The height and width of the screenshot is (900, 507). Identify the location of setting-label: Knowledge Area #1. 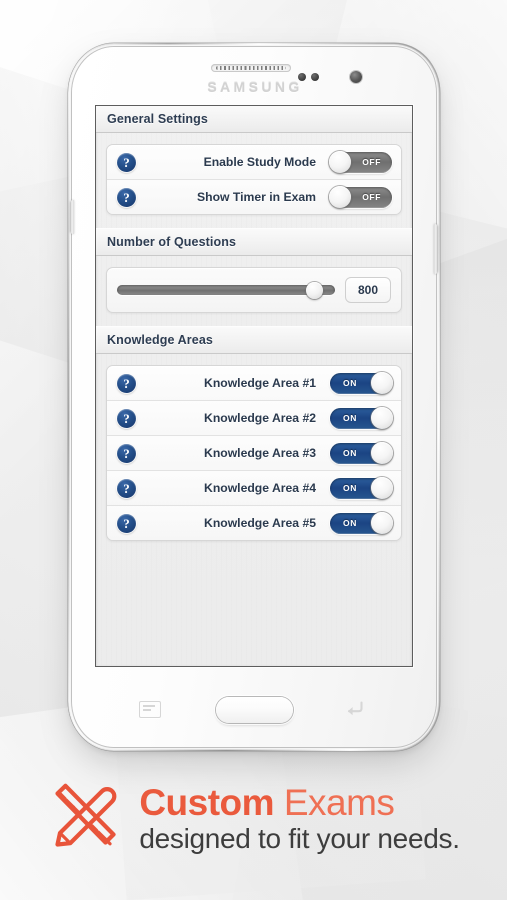
(260, 383).